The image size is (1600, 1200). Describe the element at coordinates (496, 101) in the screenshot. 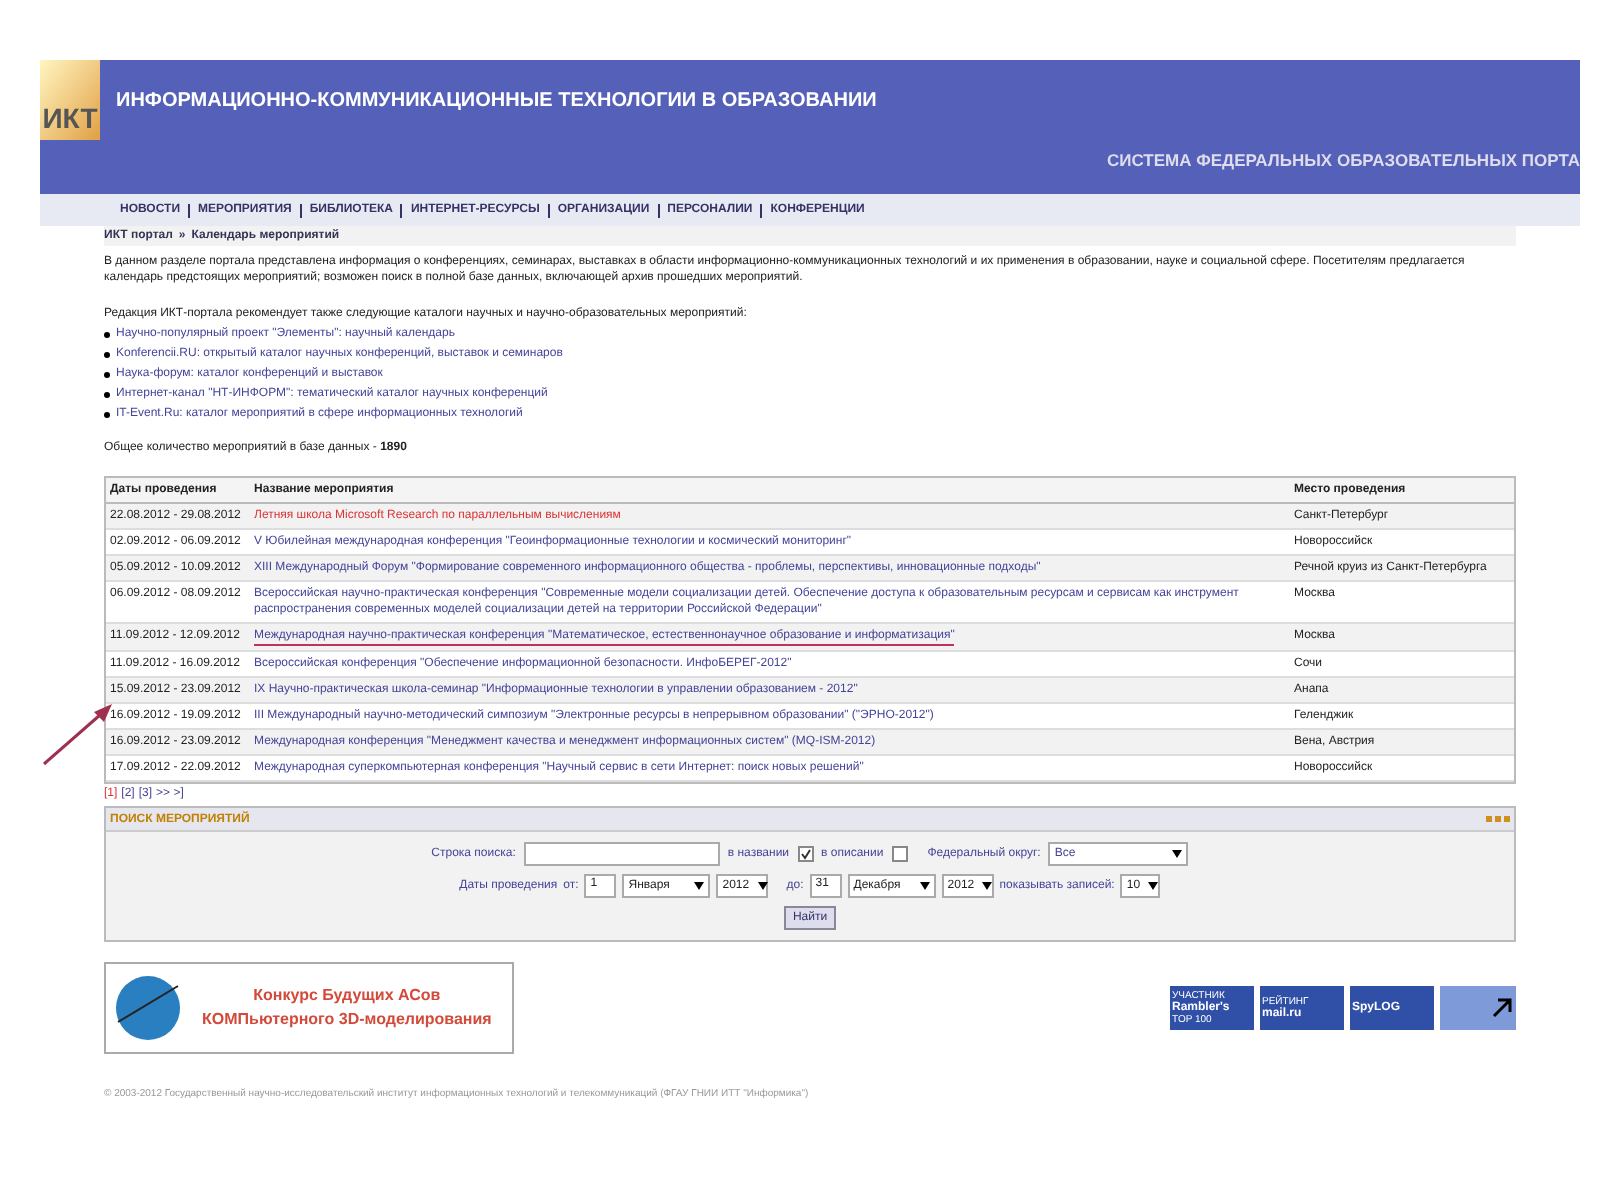

I see `site-title: ИНФОРМАЦИОННО-КОММУНИКАЦИОННЫЕ ТЕХНОЛОГИИ В ОБРАЗОВАНИИ` at that location.